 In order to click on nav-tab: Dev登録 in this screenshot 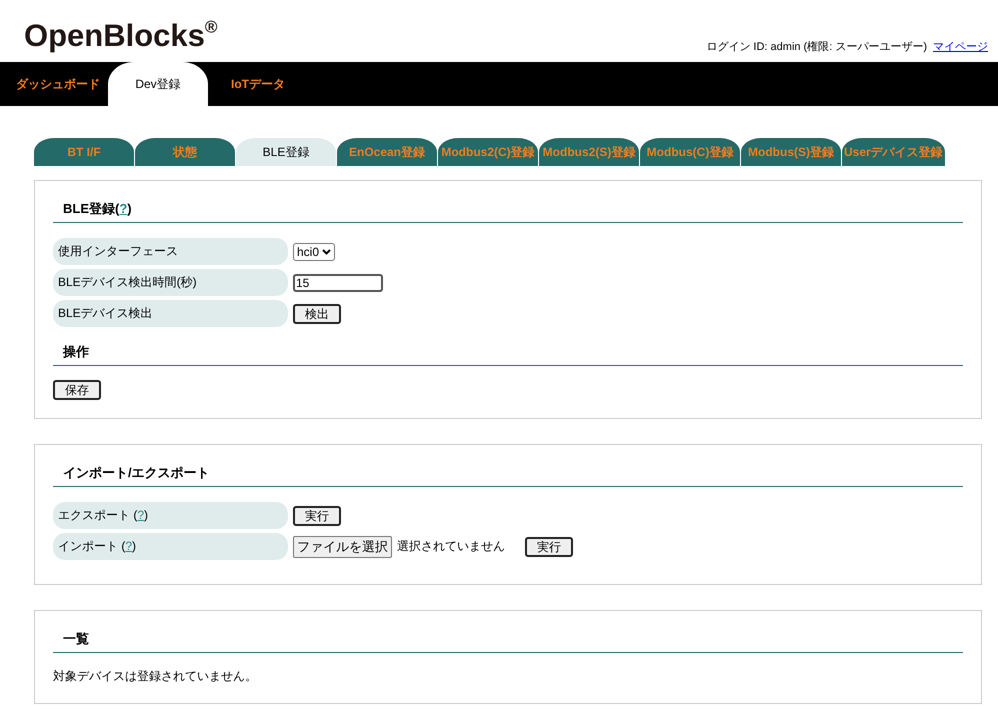, I will do `click(158, 84)`.